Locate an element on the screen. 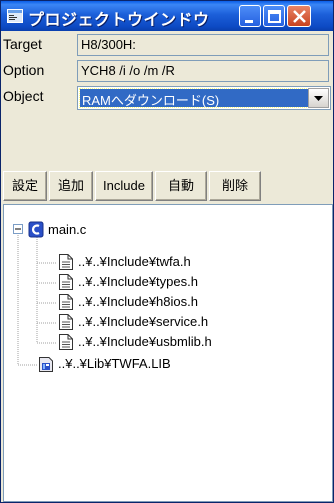 Image resolution: width=334 pixels, height=503 pixels. auto-button: 自動 is located at coordinates (181, 186).